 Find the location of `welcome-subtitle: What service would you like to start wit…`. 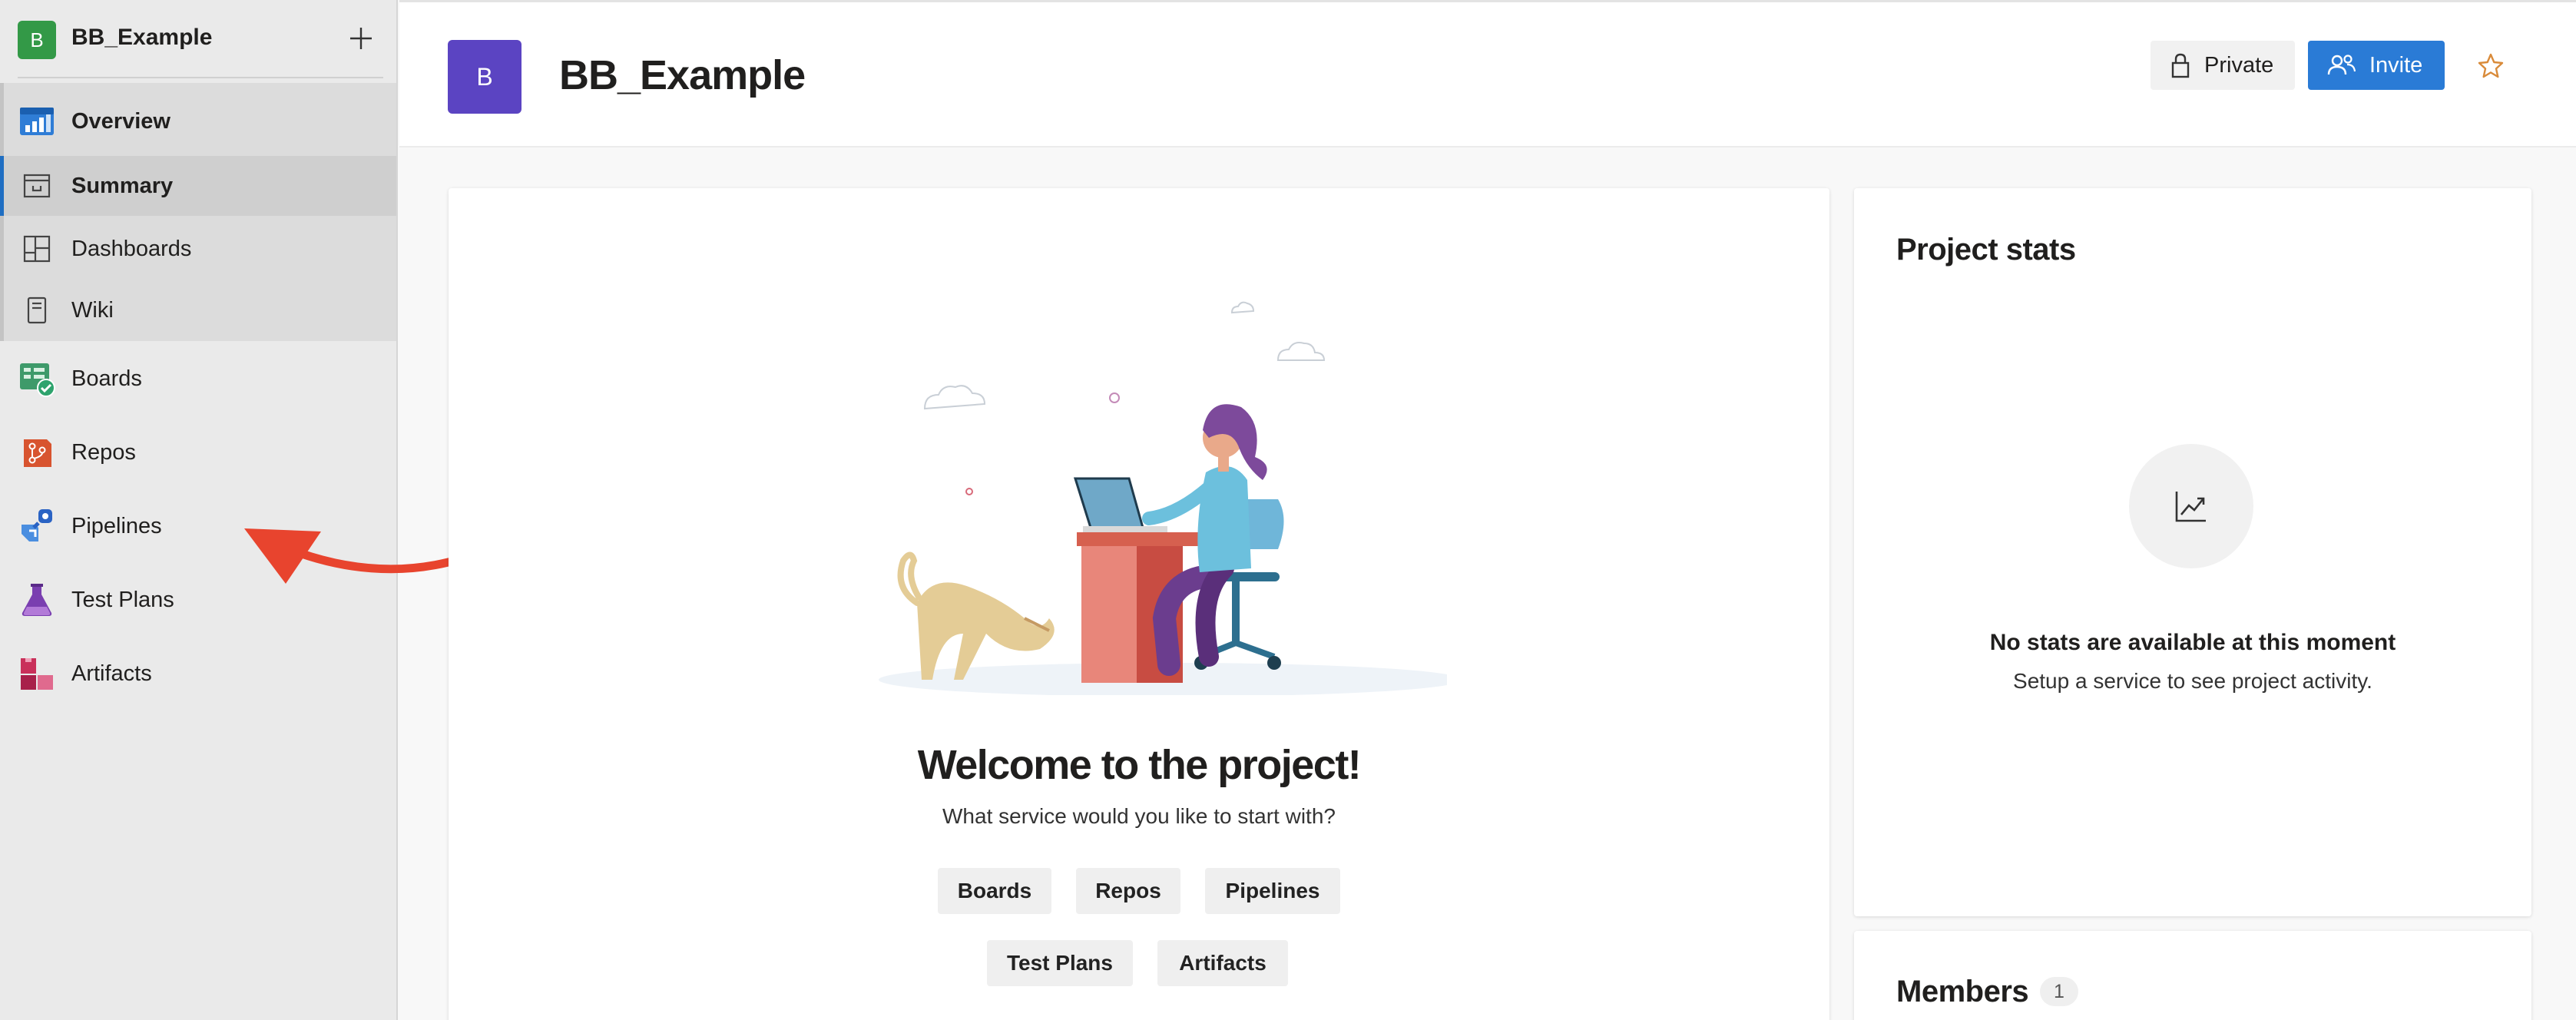

welcome-subtitle: What service would you like to start wit… is located at coordinates (1139, 816).